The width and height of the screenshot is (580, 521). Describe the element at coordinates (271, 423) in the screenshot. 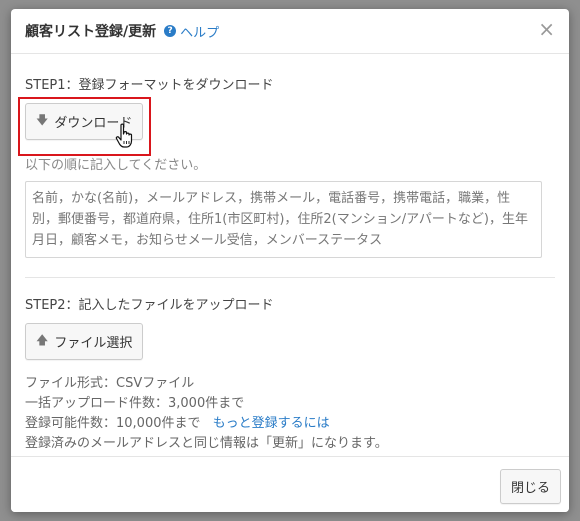

I see `register-more-link: もっと登録するには` at that location.